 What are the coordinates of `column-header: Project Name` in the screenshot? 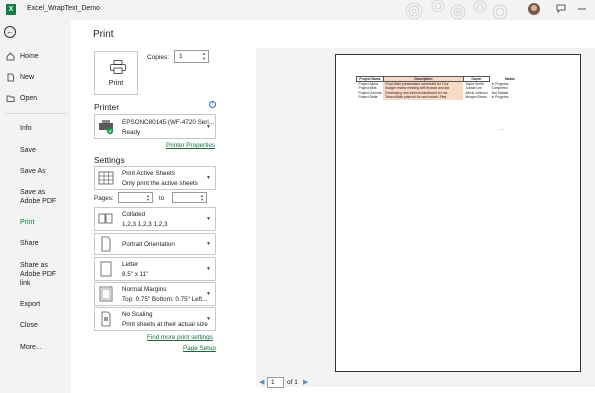 It's located at (370, 79).